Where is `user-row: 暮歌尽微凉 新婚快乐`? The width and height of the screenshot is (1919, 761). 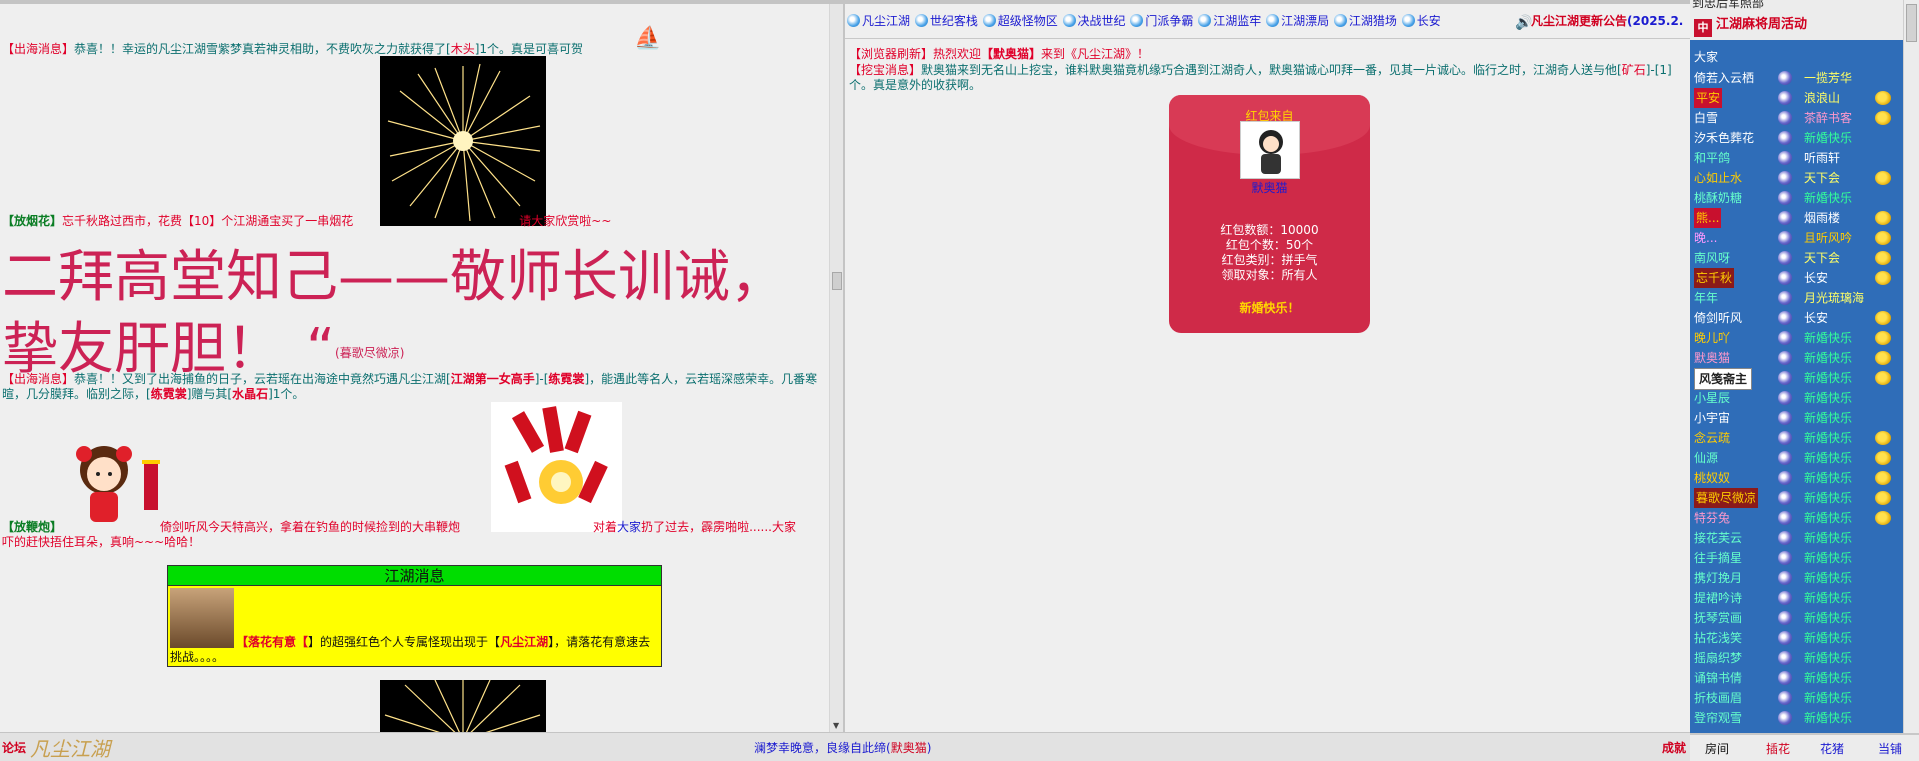 user-row: 暮歌尽微凉 新婚快乐 is located at coordinates (1796, 498).